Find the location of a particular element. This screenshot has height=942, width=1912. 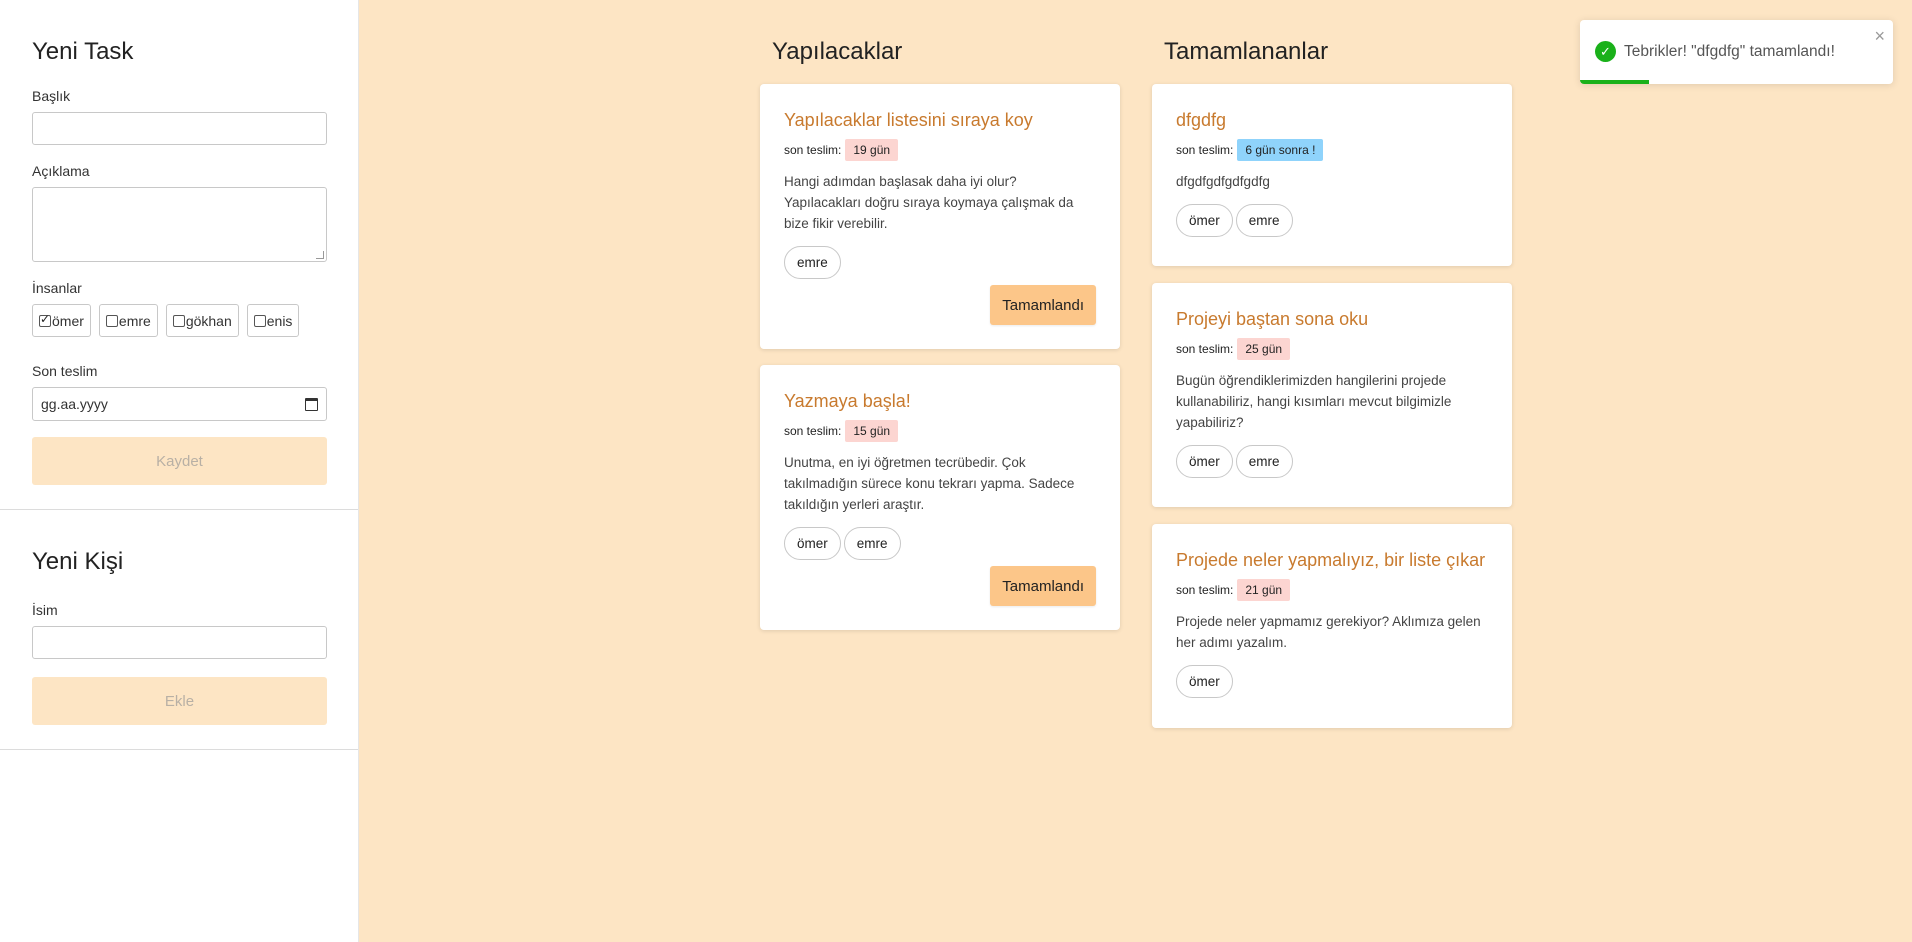

check-circle-icon: ✓ is located at coordinates (1605, 51).